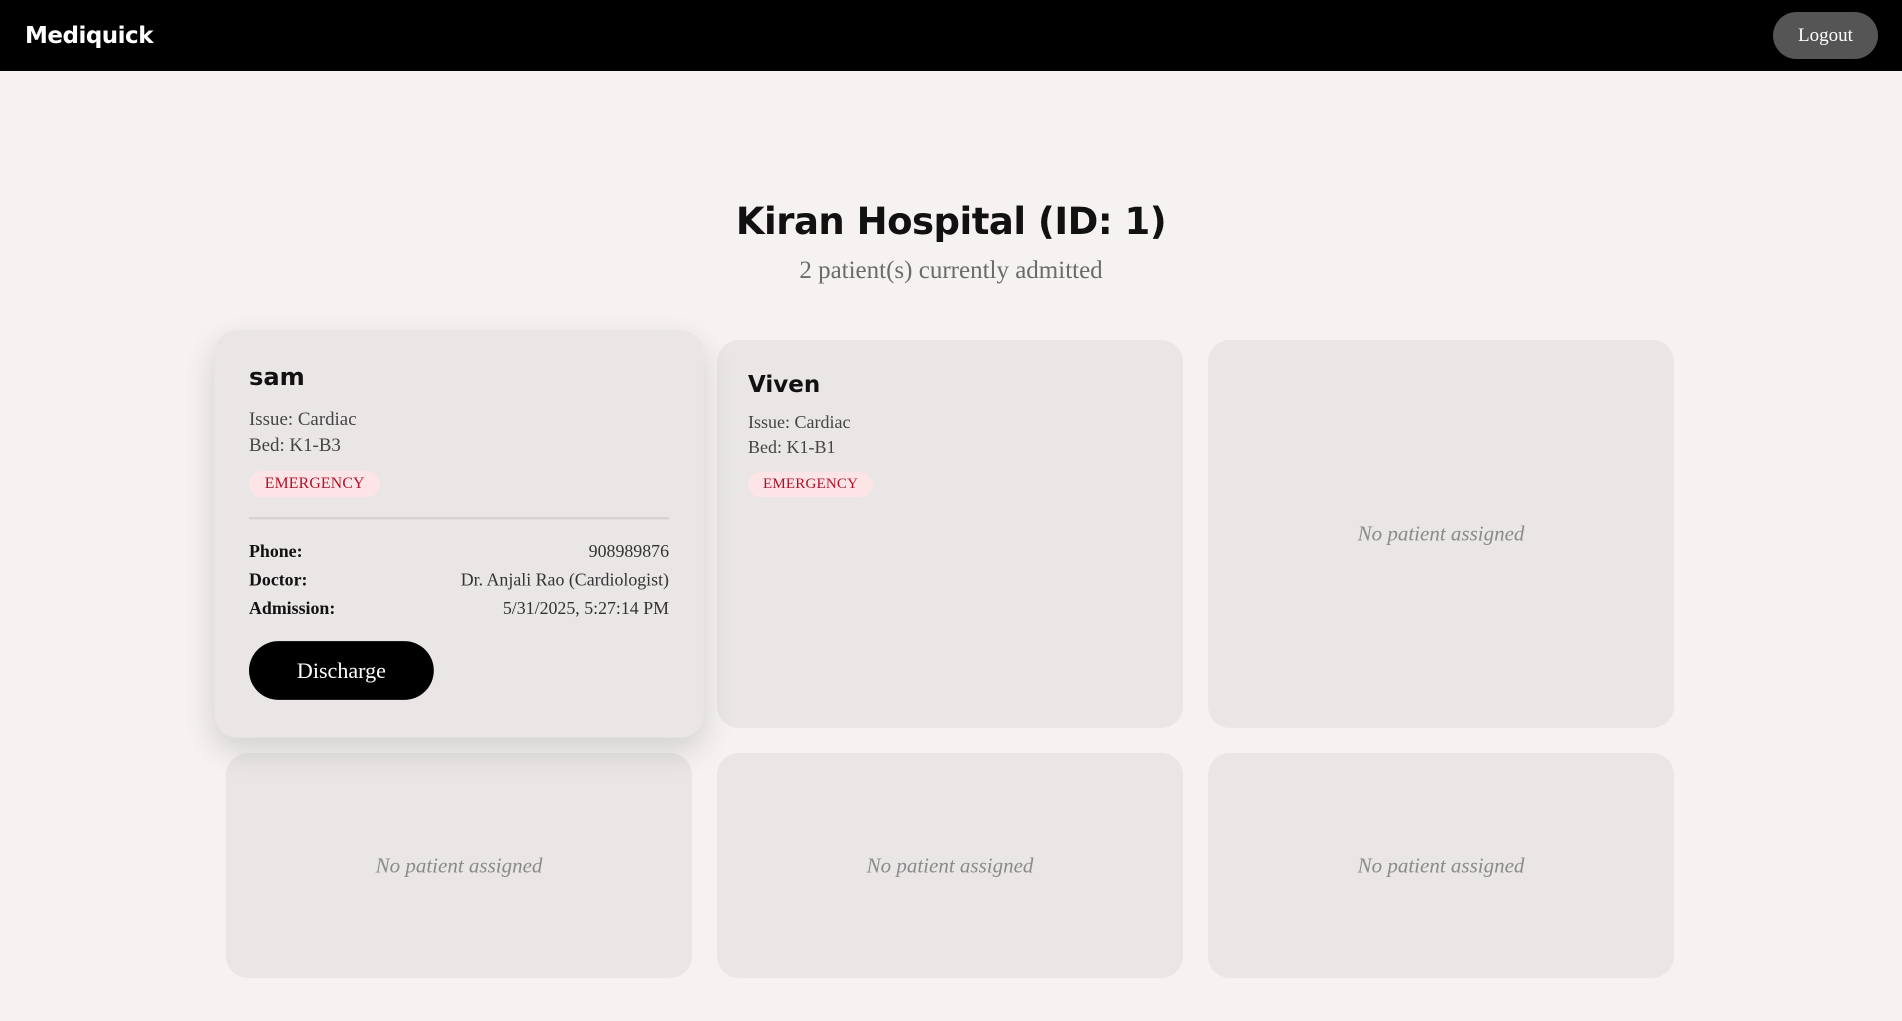 The image size is (1902, 1021). What do you see at coordinates (276, 551) in the screenshot?
I see `detail-label: Phone:` at bounding box center [276, 551].